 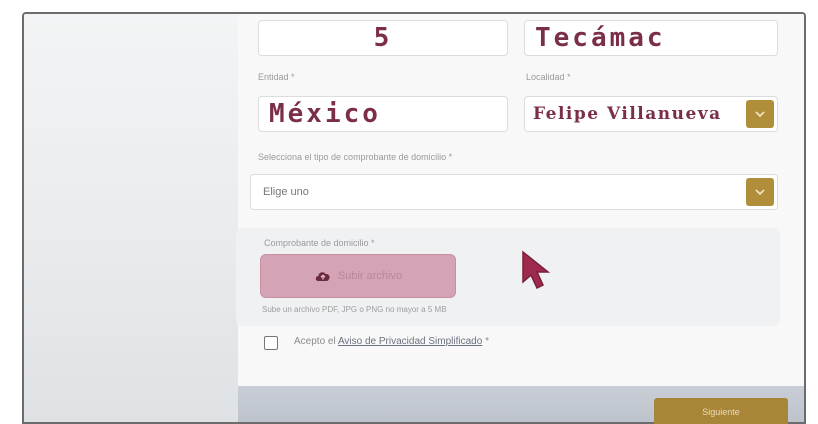 I want to click on number-value: 5, so click(x=383, y=38).